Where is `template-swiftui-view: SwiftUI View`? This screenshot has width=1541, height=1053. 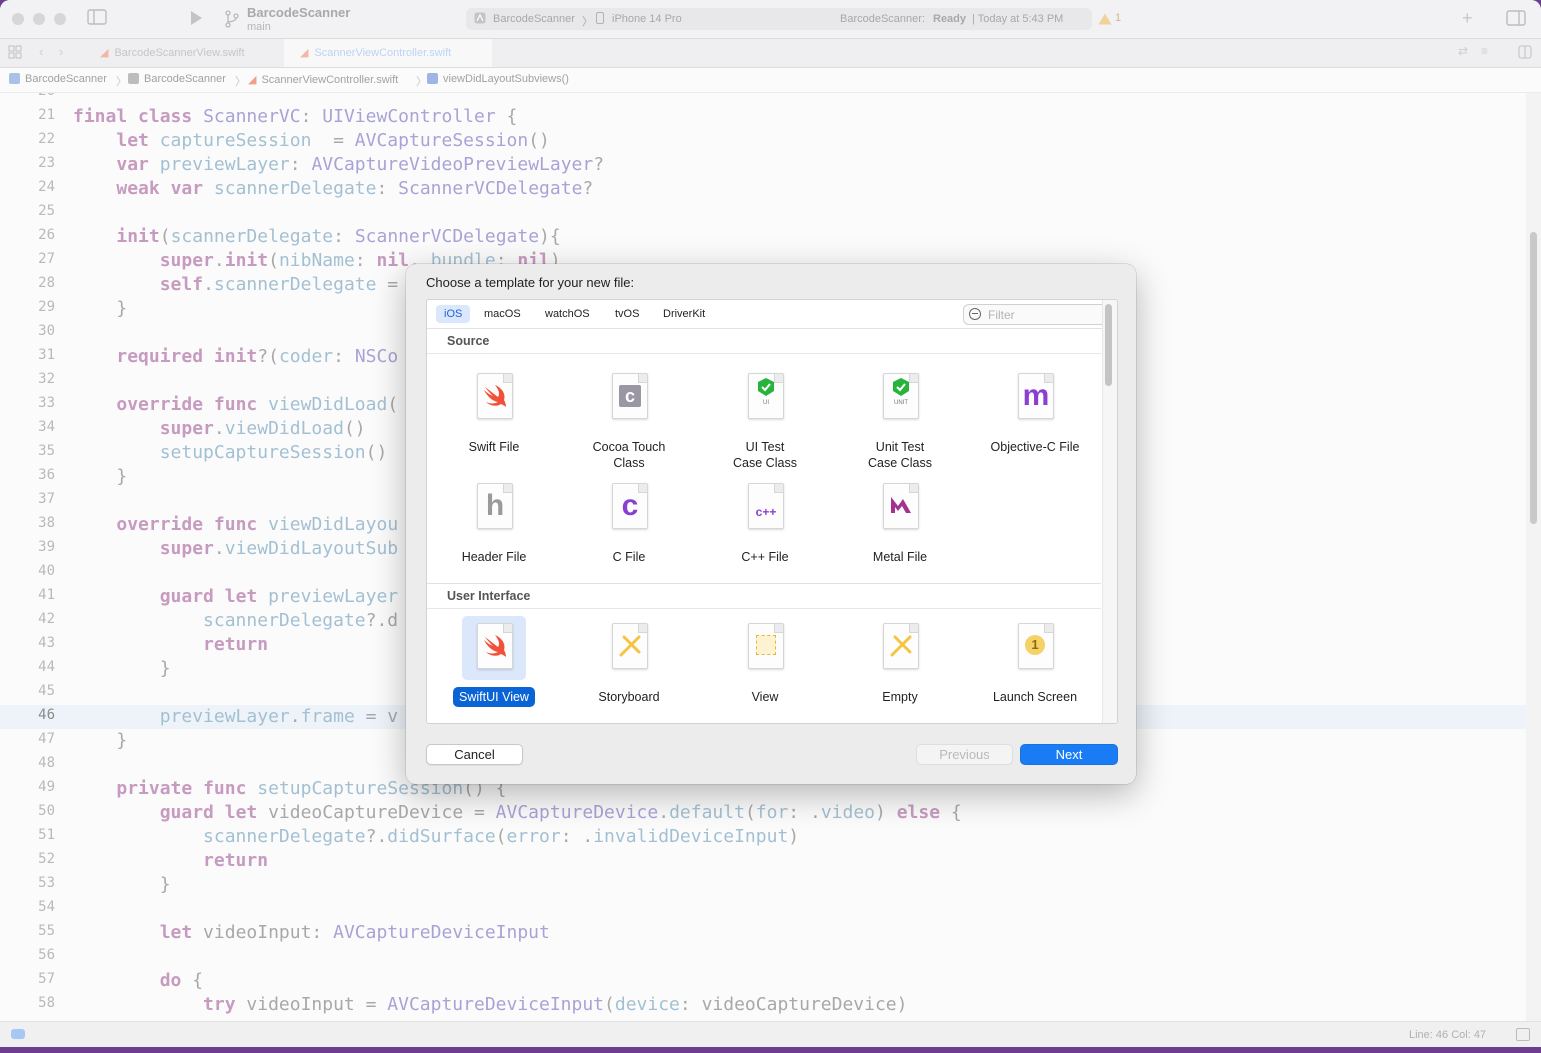
template-swiftui-view: SwiftUI View is located at coordinates (494, 664).